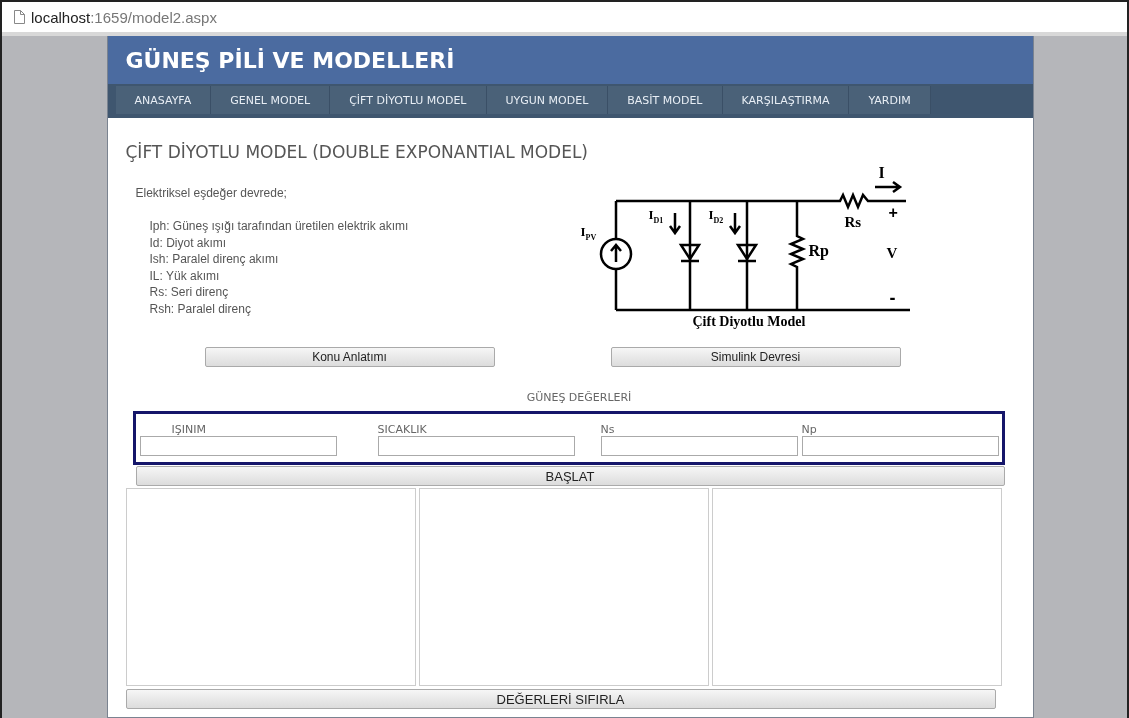 This screenshot has width=1129, height=718. Describe the element at coordinates (402, 429) in the screenshot. I see `field-label: SICAKLIK` at that location.